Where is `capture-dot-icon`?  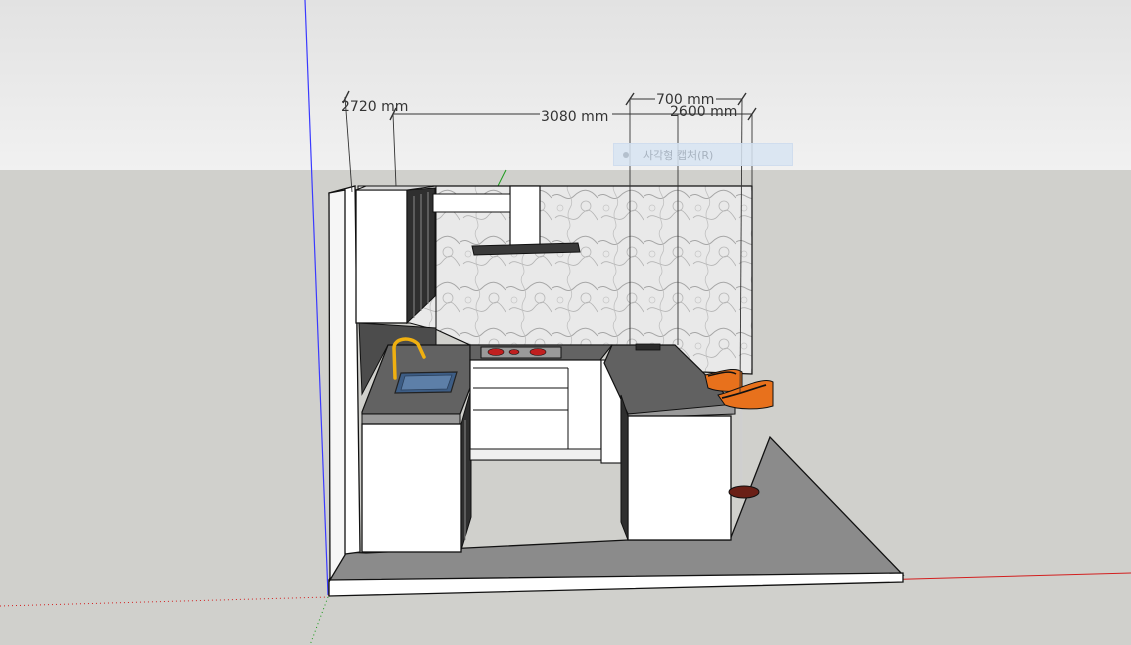
capture-dot-icon is located at coordinates (626, 154).